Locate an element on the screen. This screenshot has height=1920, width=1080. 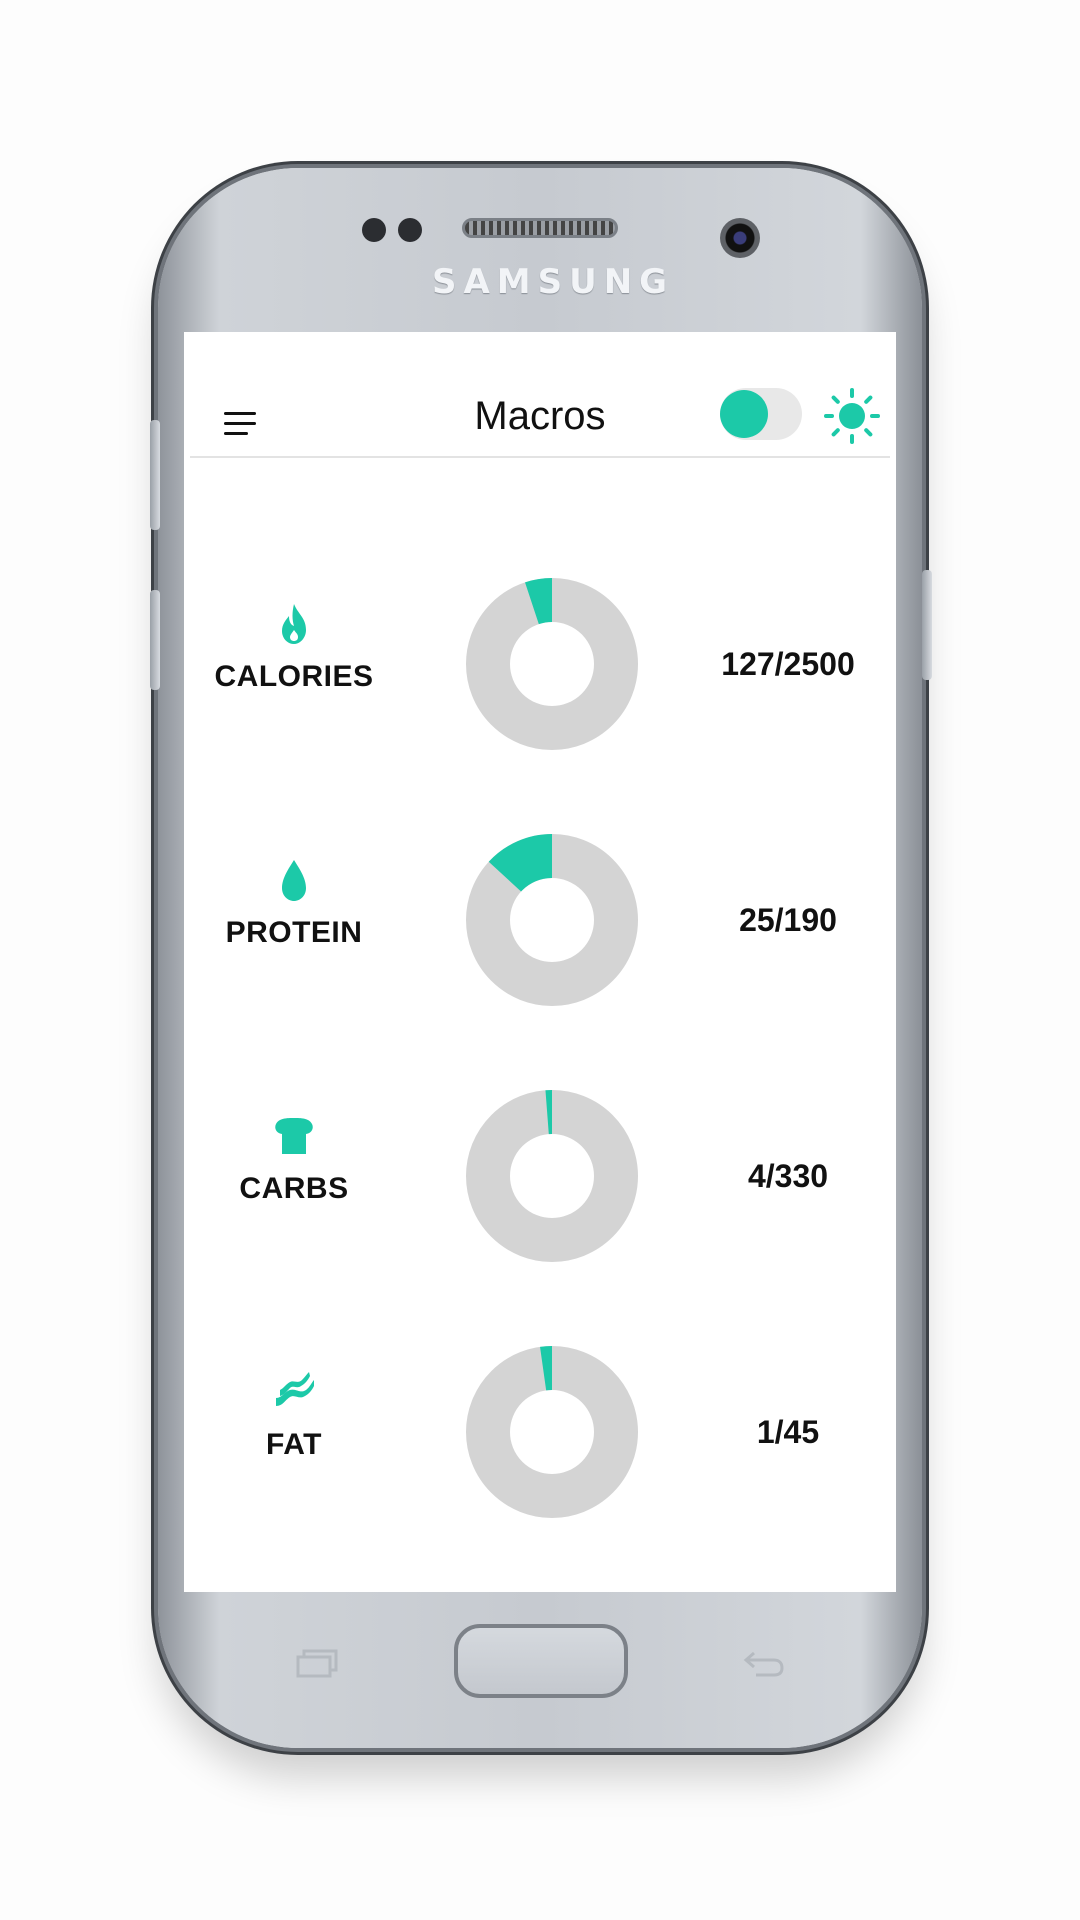
volume-button is located at coordinates (155, 475).